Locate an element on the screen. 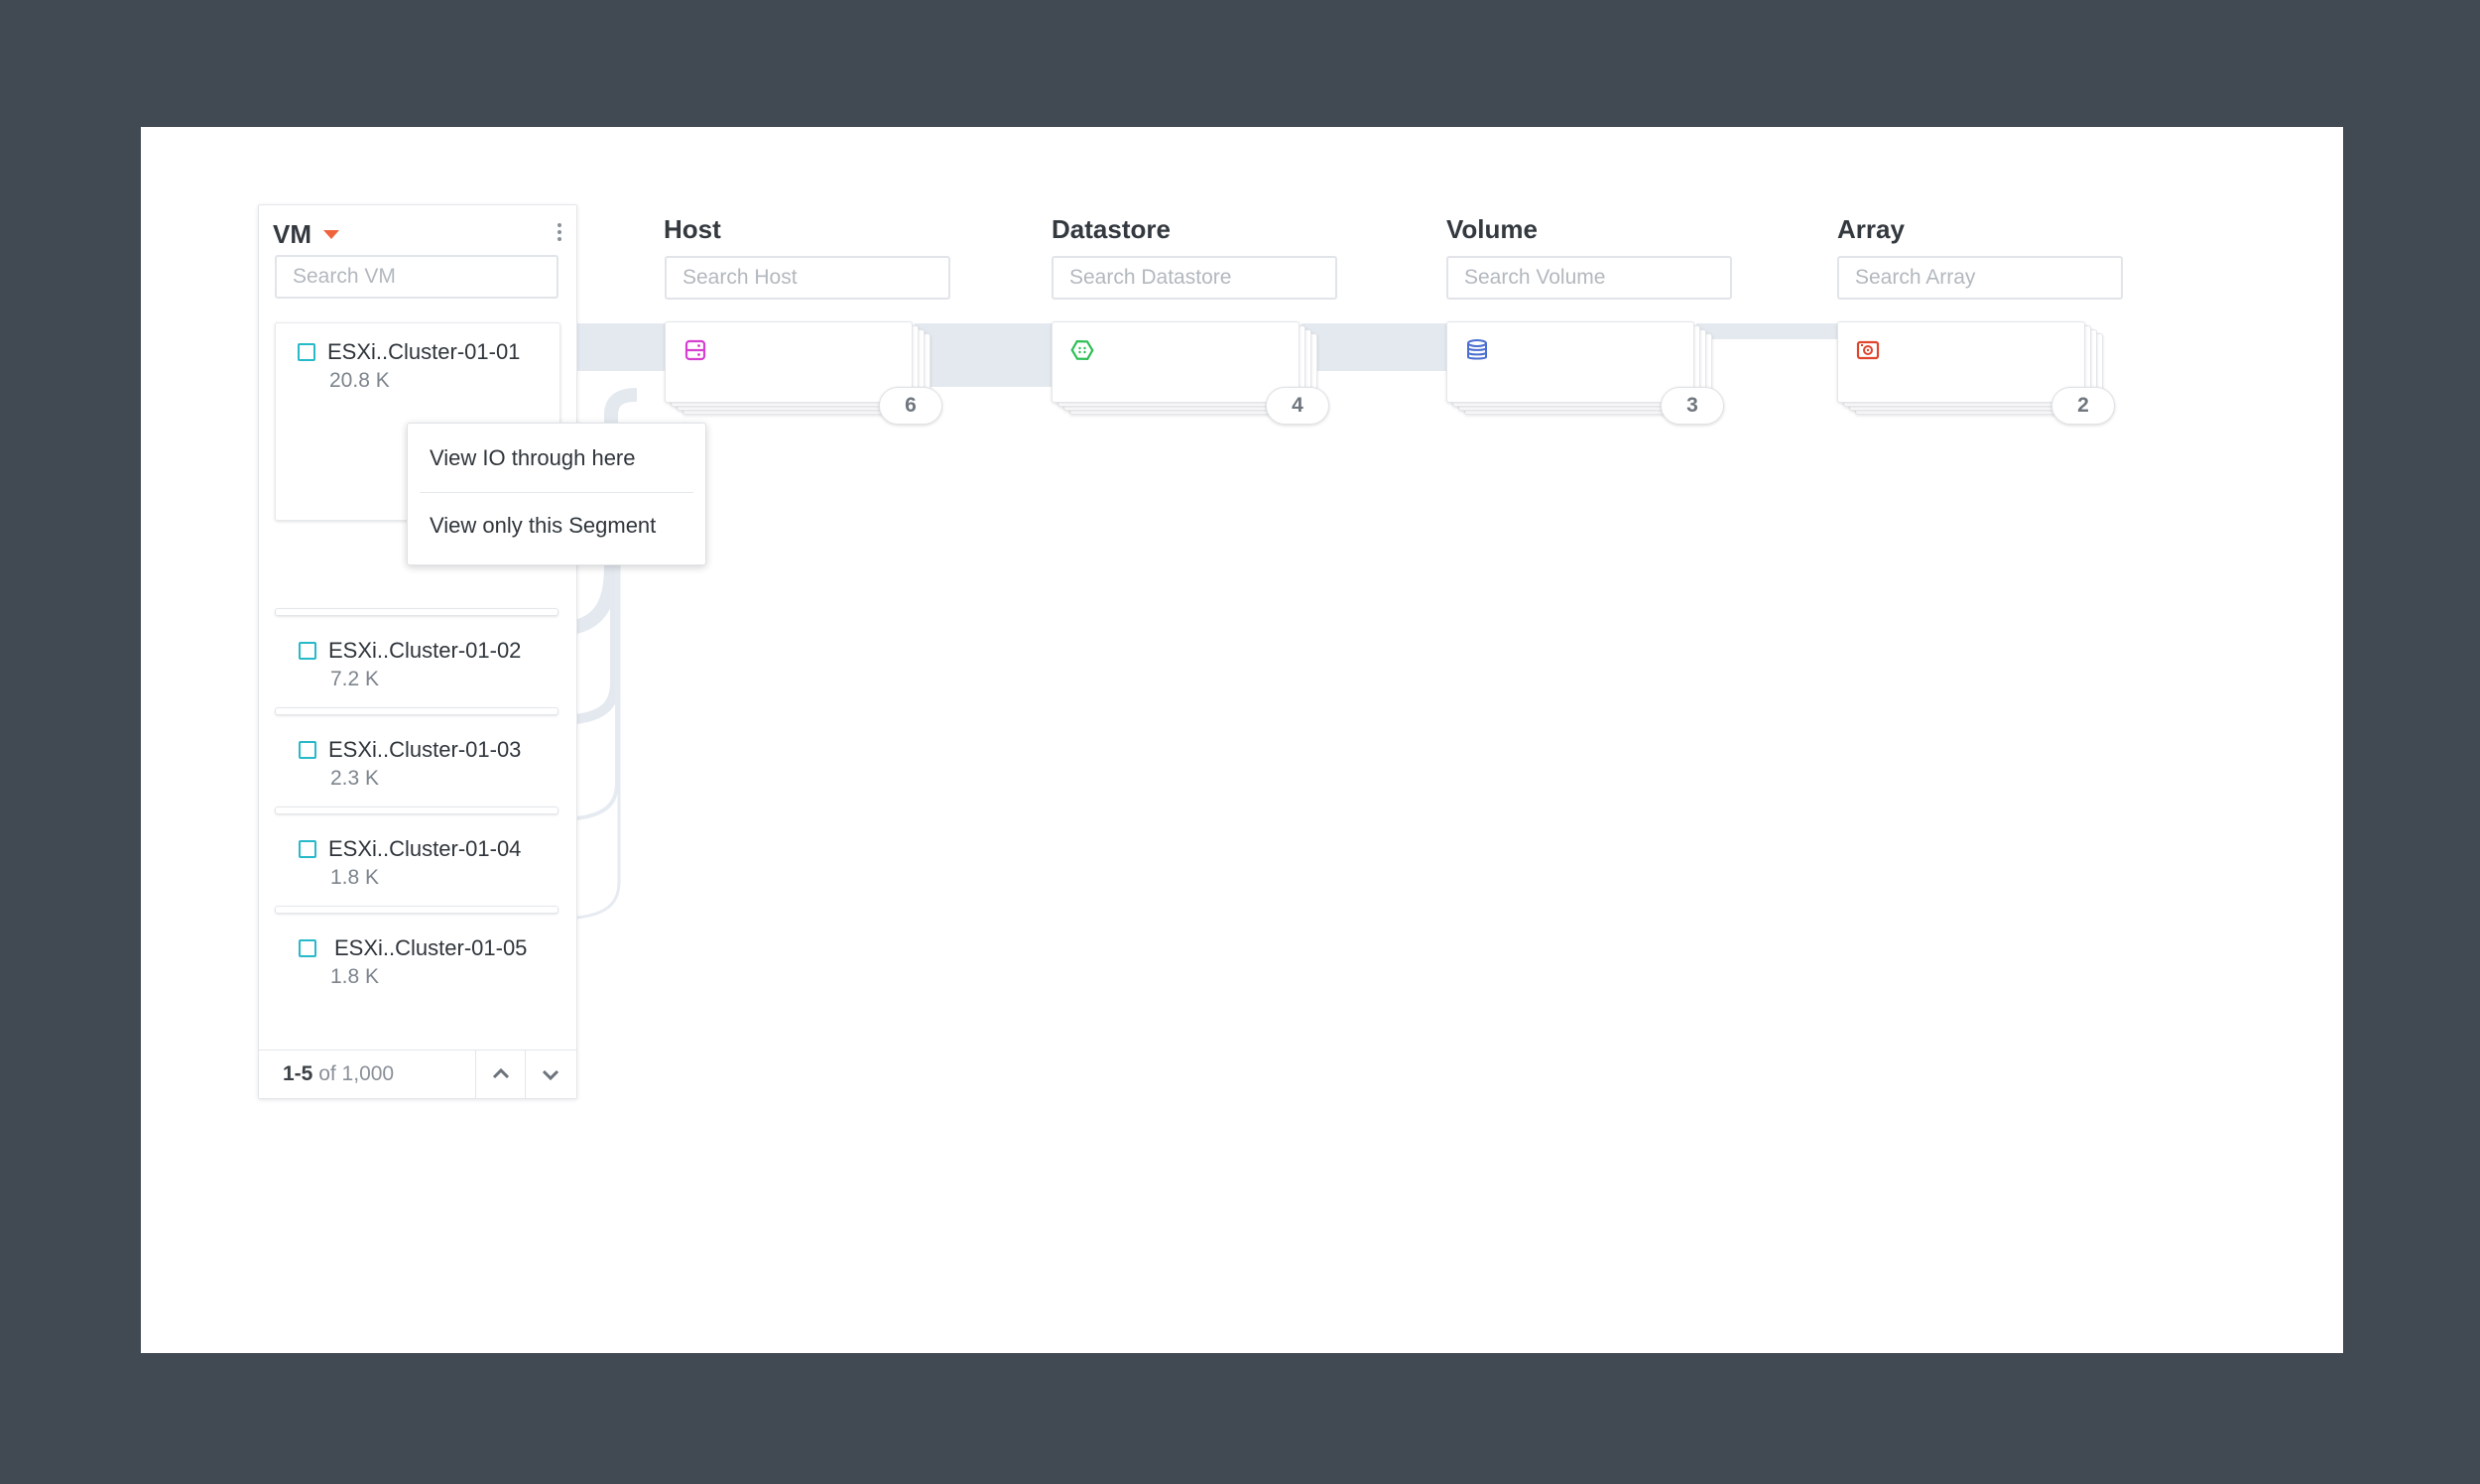 This screenshot has width=2480, height=1484. search-array-input is located at coordinates (1980, 278).